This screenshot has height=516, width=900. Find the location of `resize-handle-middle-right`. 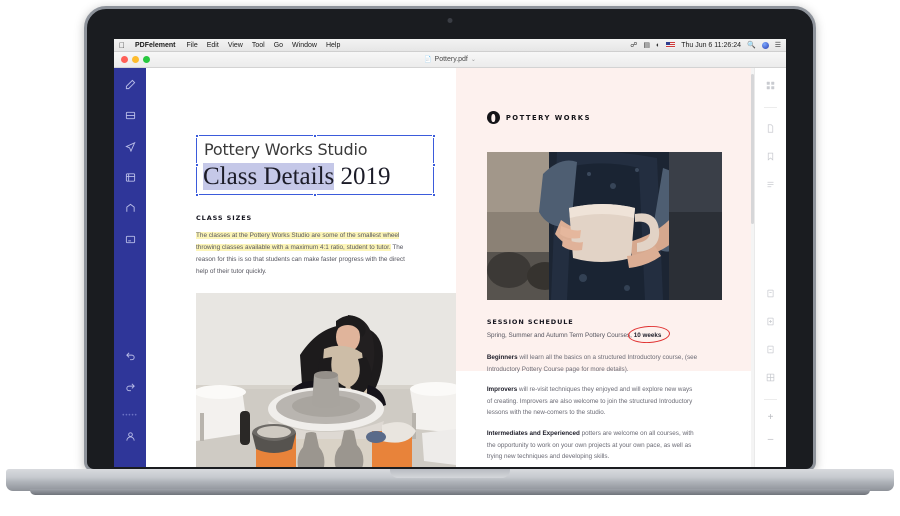

resize-handle-middle-right is located at coordinates (433, 164).